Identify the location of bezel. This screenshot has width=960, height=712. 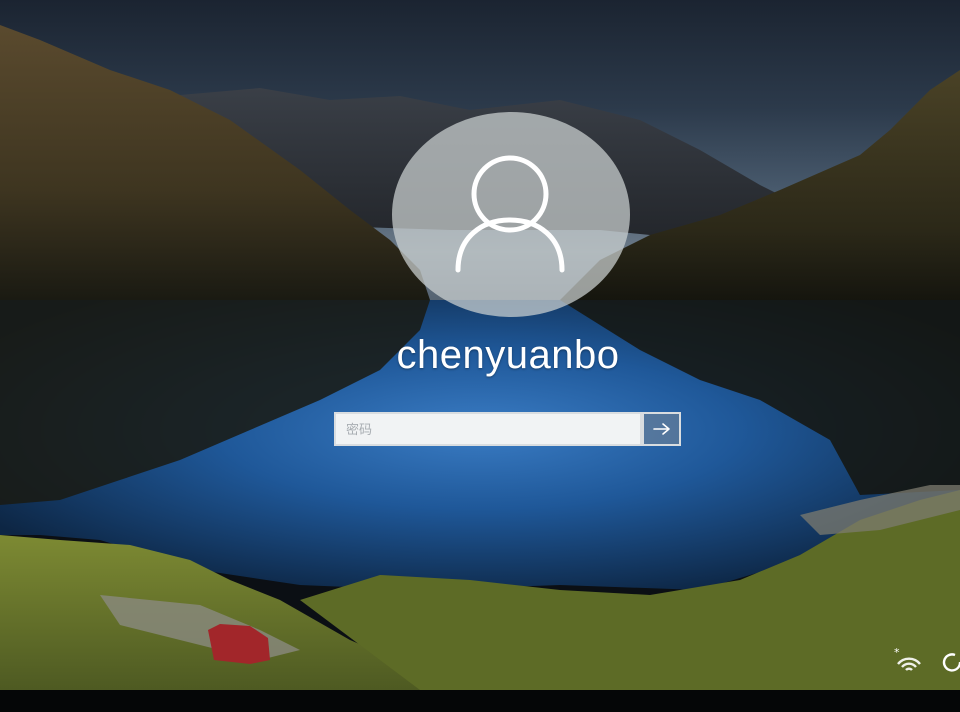
(480, 701).